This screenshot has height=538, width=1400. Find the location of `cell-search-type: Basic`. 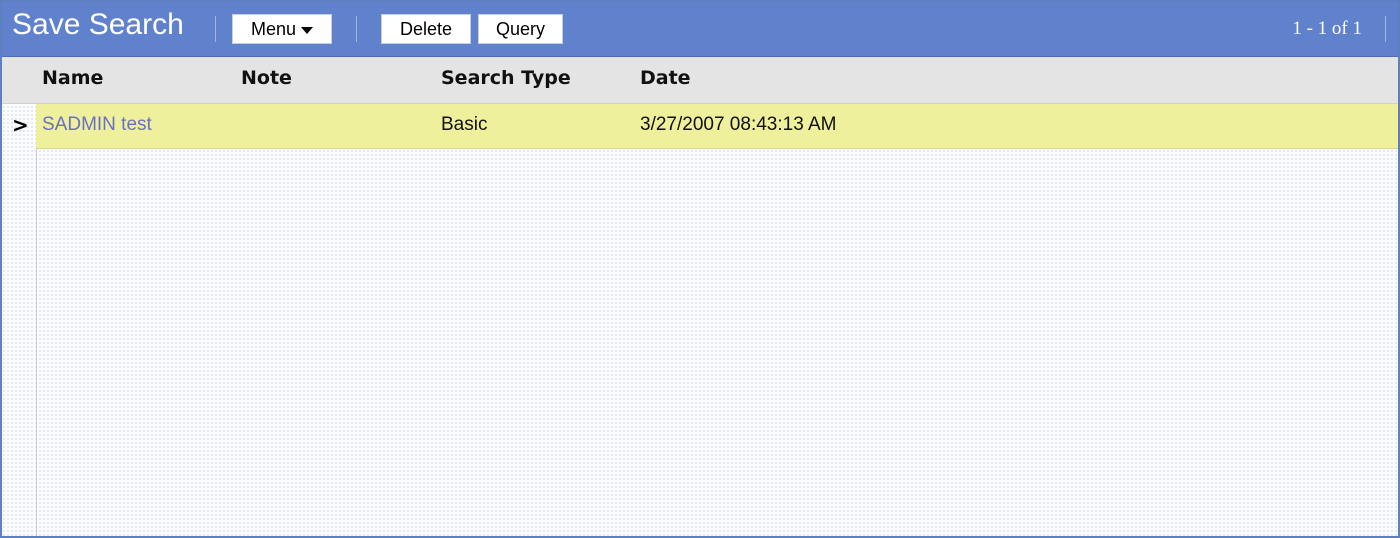

cell-search-type: Basic is located at coordinates (464, 124).